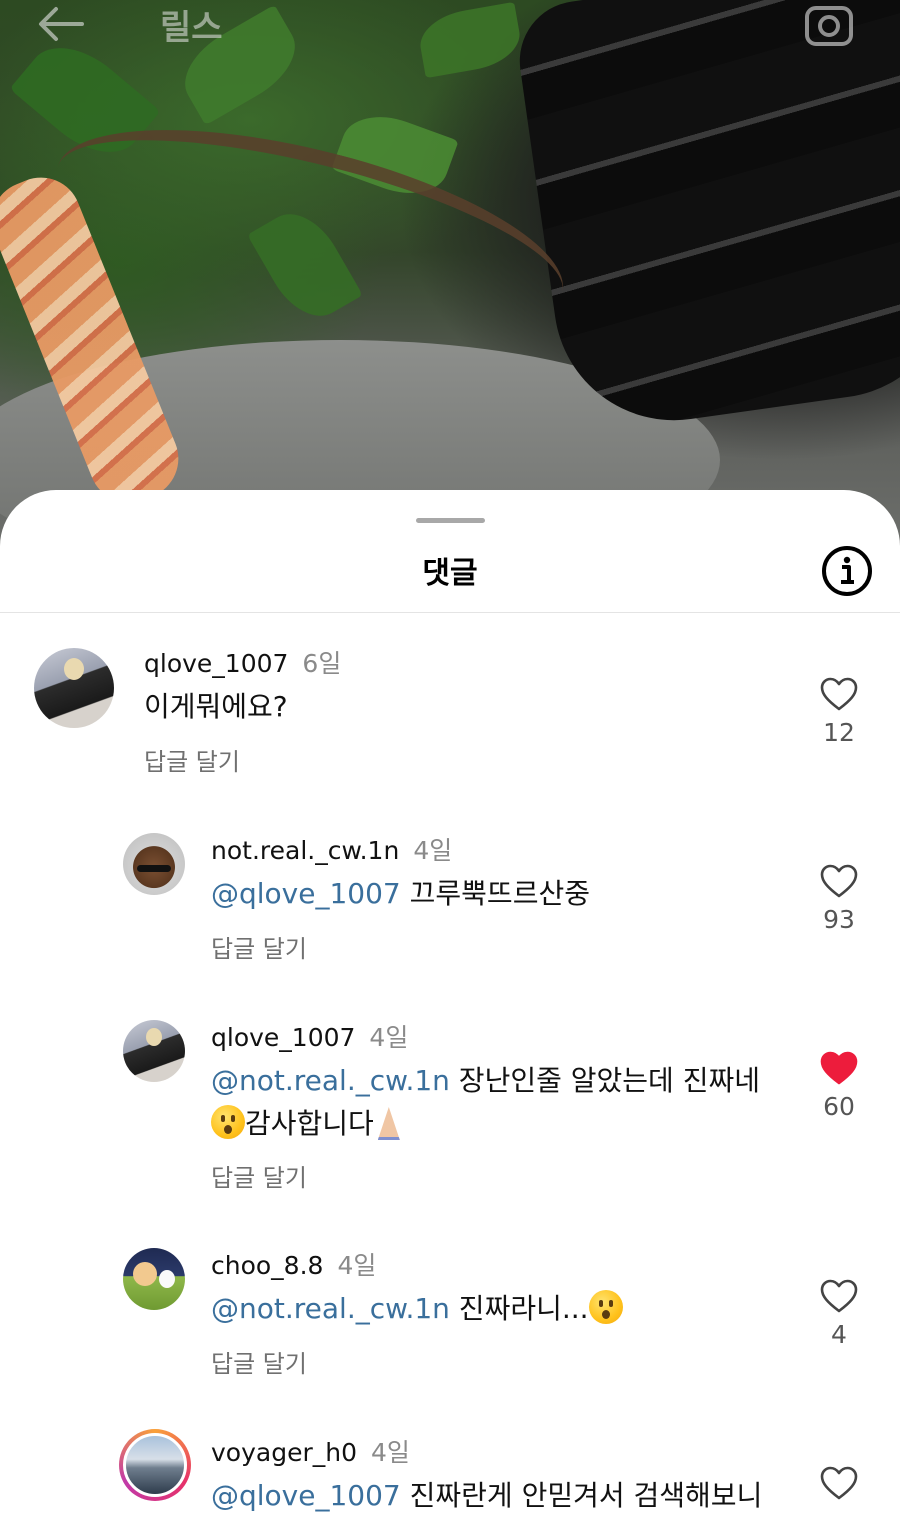  I want to click on comment-username: choo_8.8, so click(267, 1265).